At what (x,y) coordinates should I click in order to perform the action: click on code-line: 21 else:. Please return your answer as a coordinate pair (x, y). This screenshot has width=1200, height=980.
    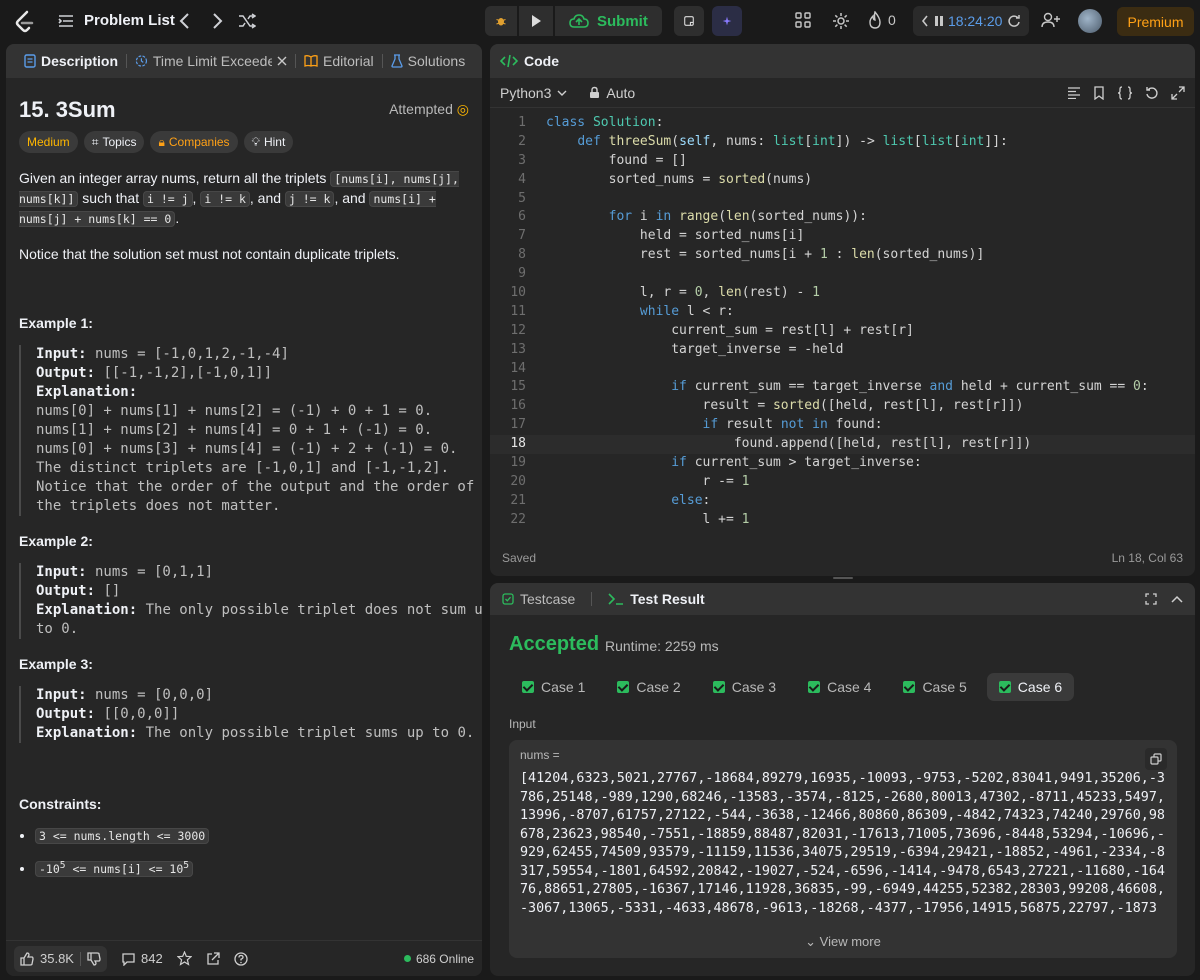
    Looking at the image, I should click on (842, 501).